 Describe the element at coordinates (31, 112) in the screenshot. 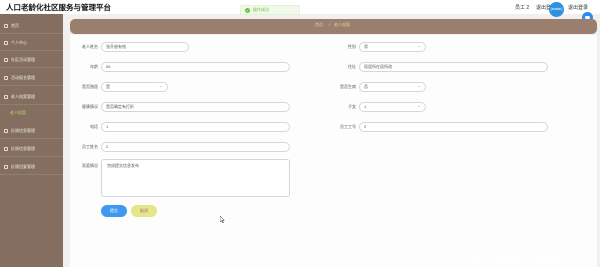

I see `sidebar-subitem-elder-archive: 老人档案` at that location.